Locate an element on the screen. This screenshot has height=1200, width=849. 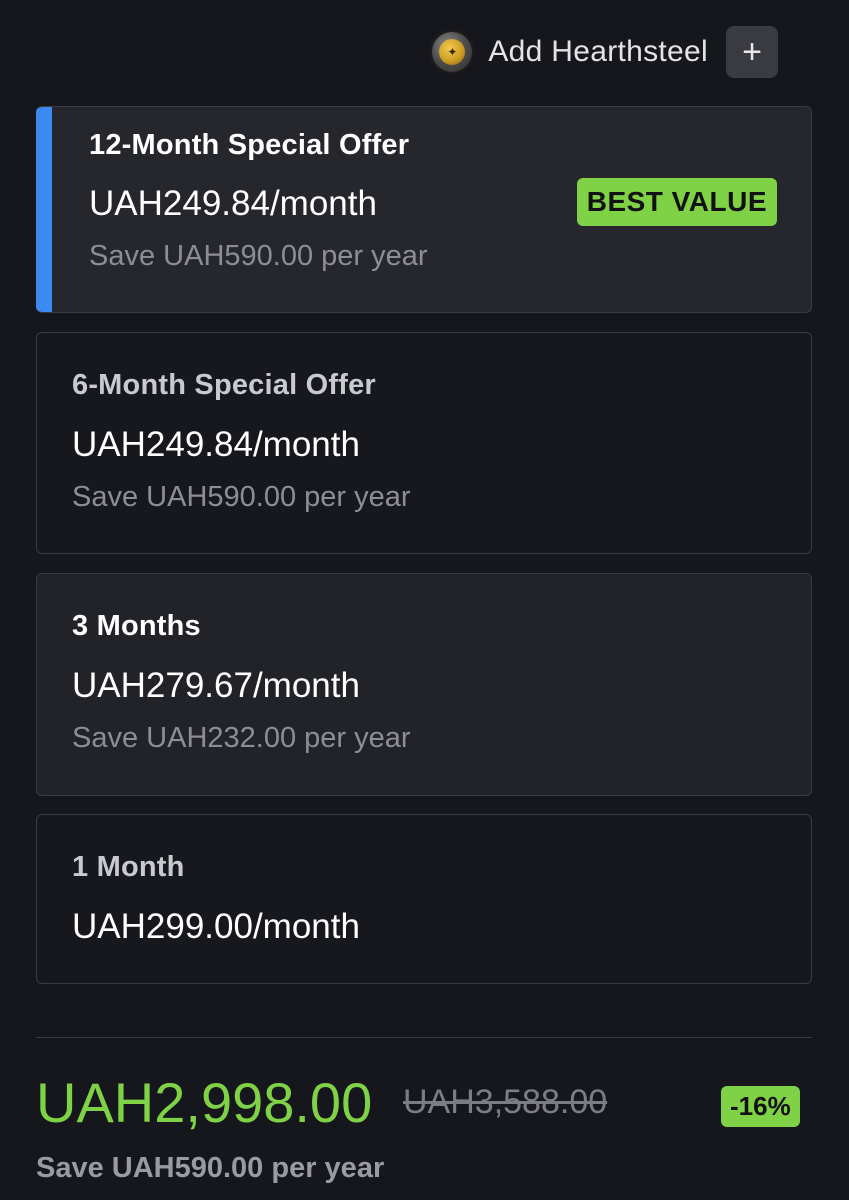
add-hearthsteel-bar: ✦ Add Hearthsteel + is located at coordinates (604, 52).